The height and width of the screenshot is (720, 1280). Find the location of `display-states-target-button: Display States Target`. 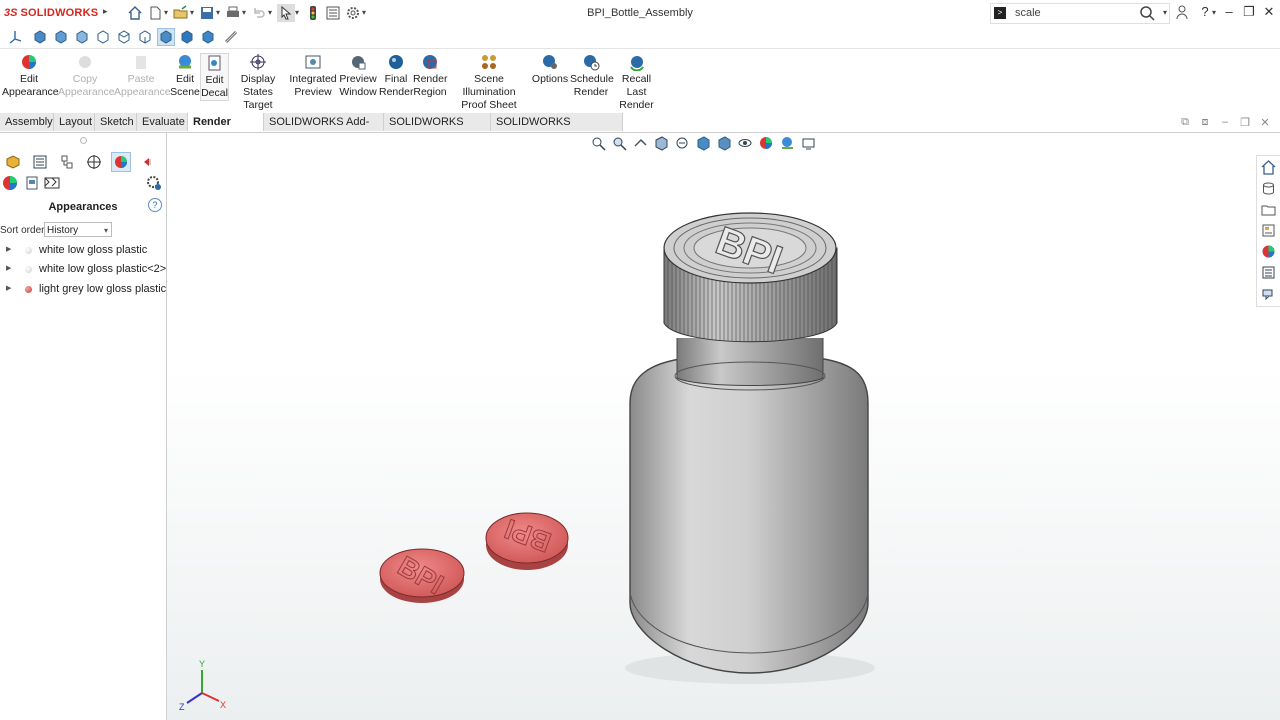

display-states-target-button: Display States Target is located at coordinates (258, 82).